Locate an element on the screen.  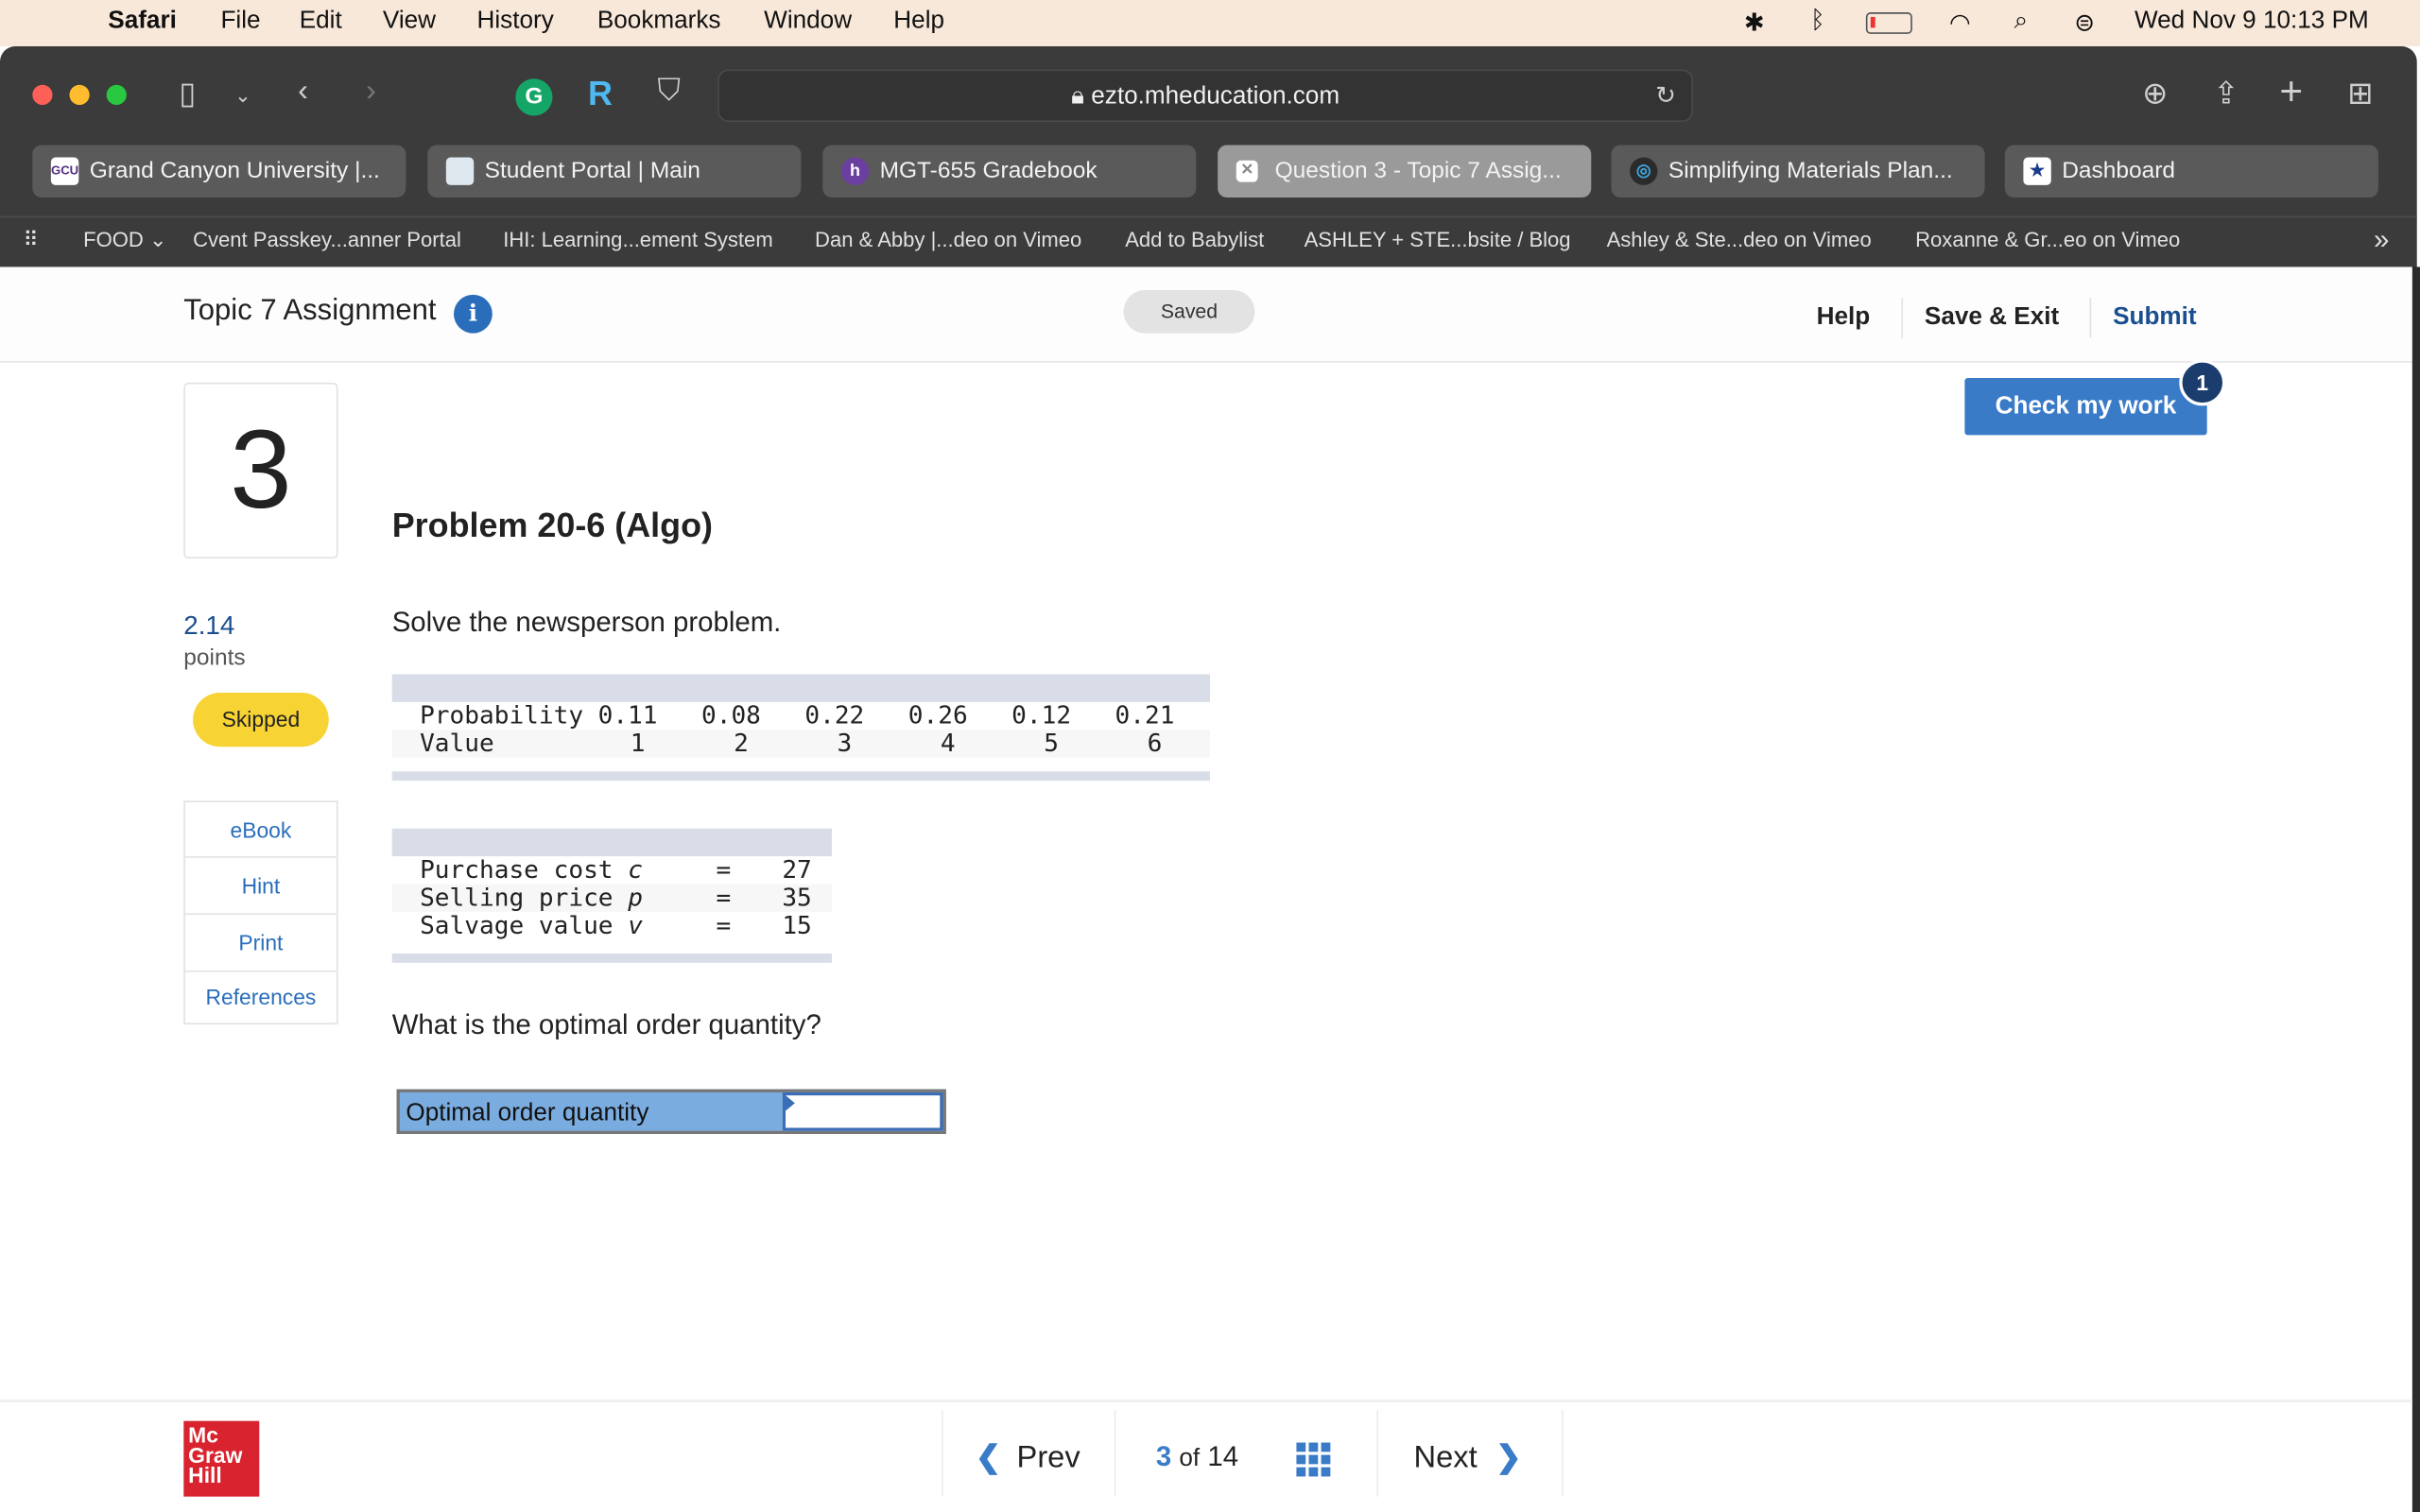
next-button: Next ❯ is located at coordinates (1468, 1457).